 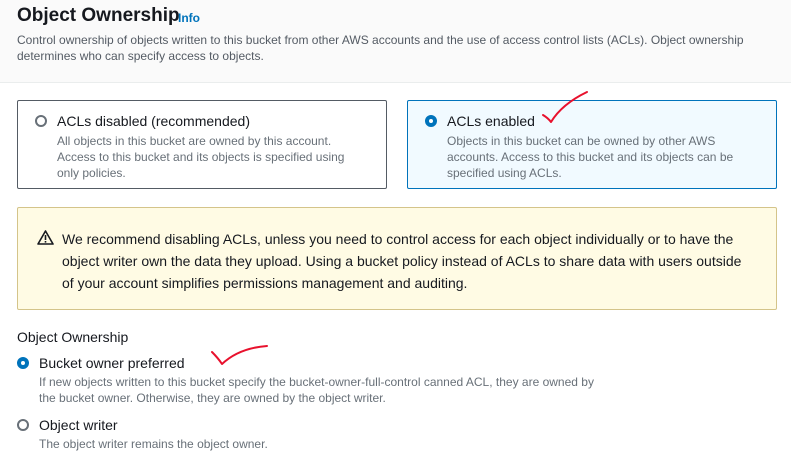 What do you see at coordinates (239, 355) in the screenshot?
I see `red-checkmark-annotation-icon` at bounding box center [239, 355].